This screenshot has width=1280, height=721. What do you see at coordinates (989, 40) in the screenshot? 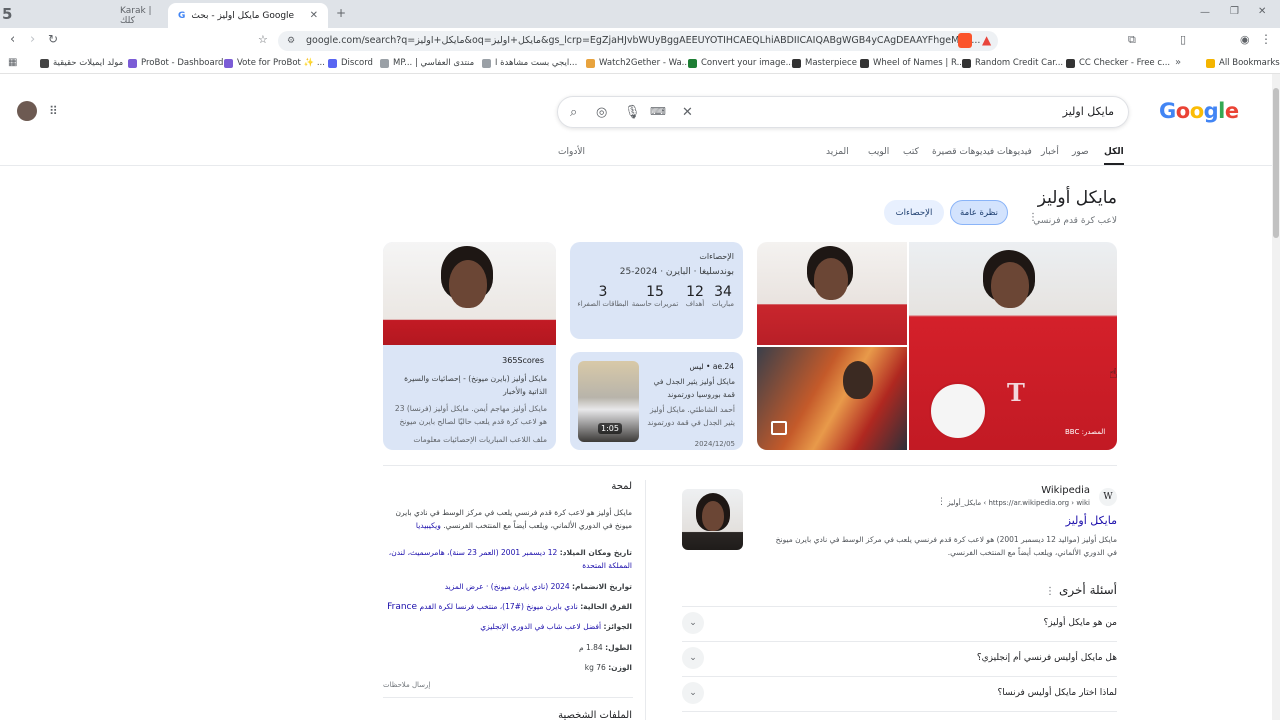
I see `brave-rewards-icon: ▲` at bounding box center [989, 40].